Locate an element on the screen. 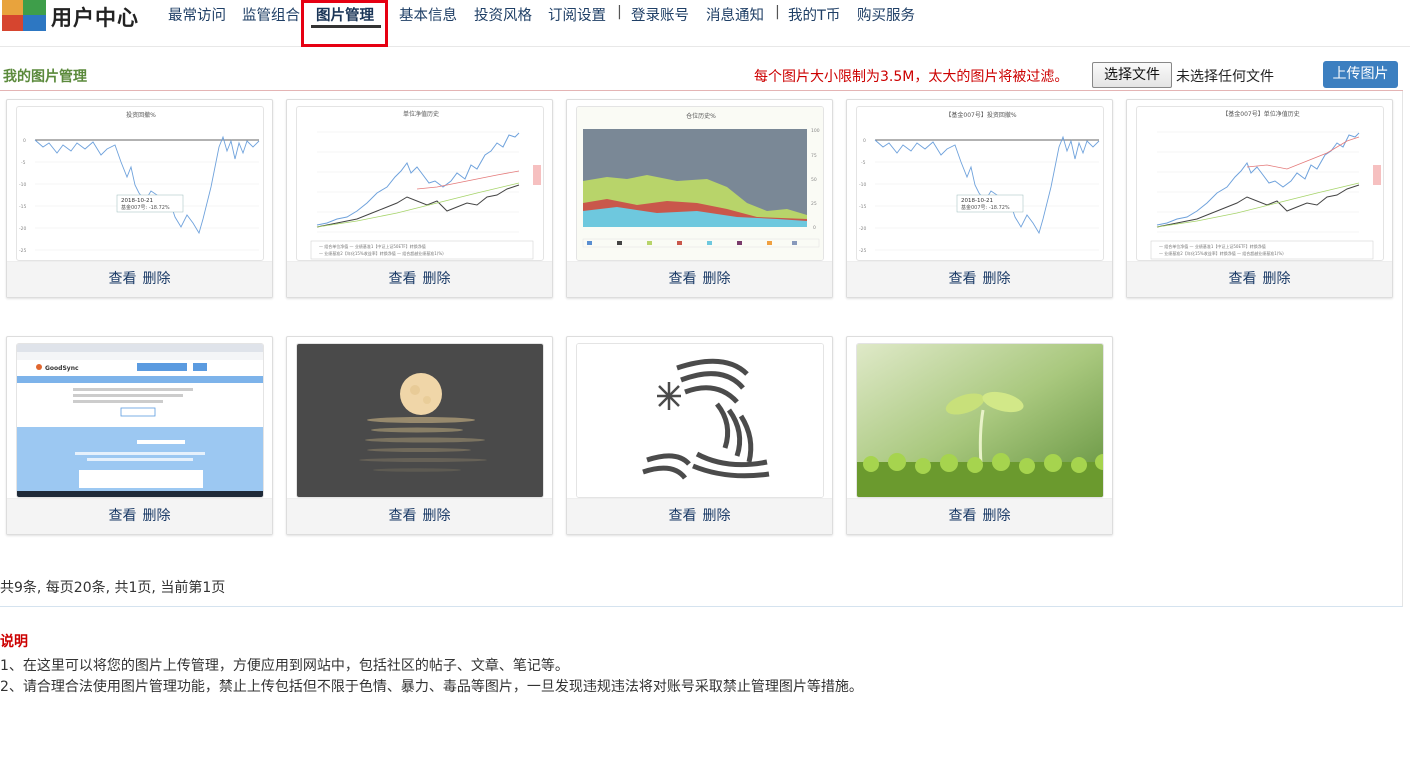 The height and width of the screenshot is (774, 1410). notes-title: 说明 is located at coordinates (14, 642).